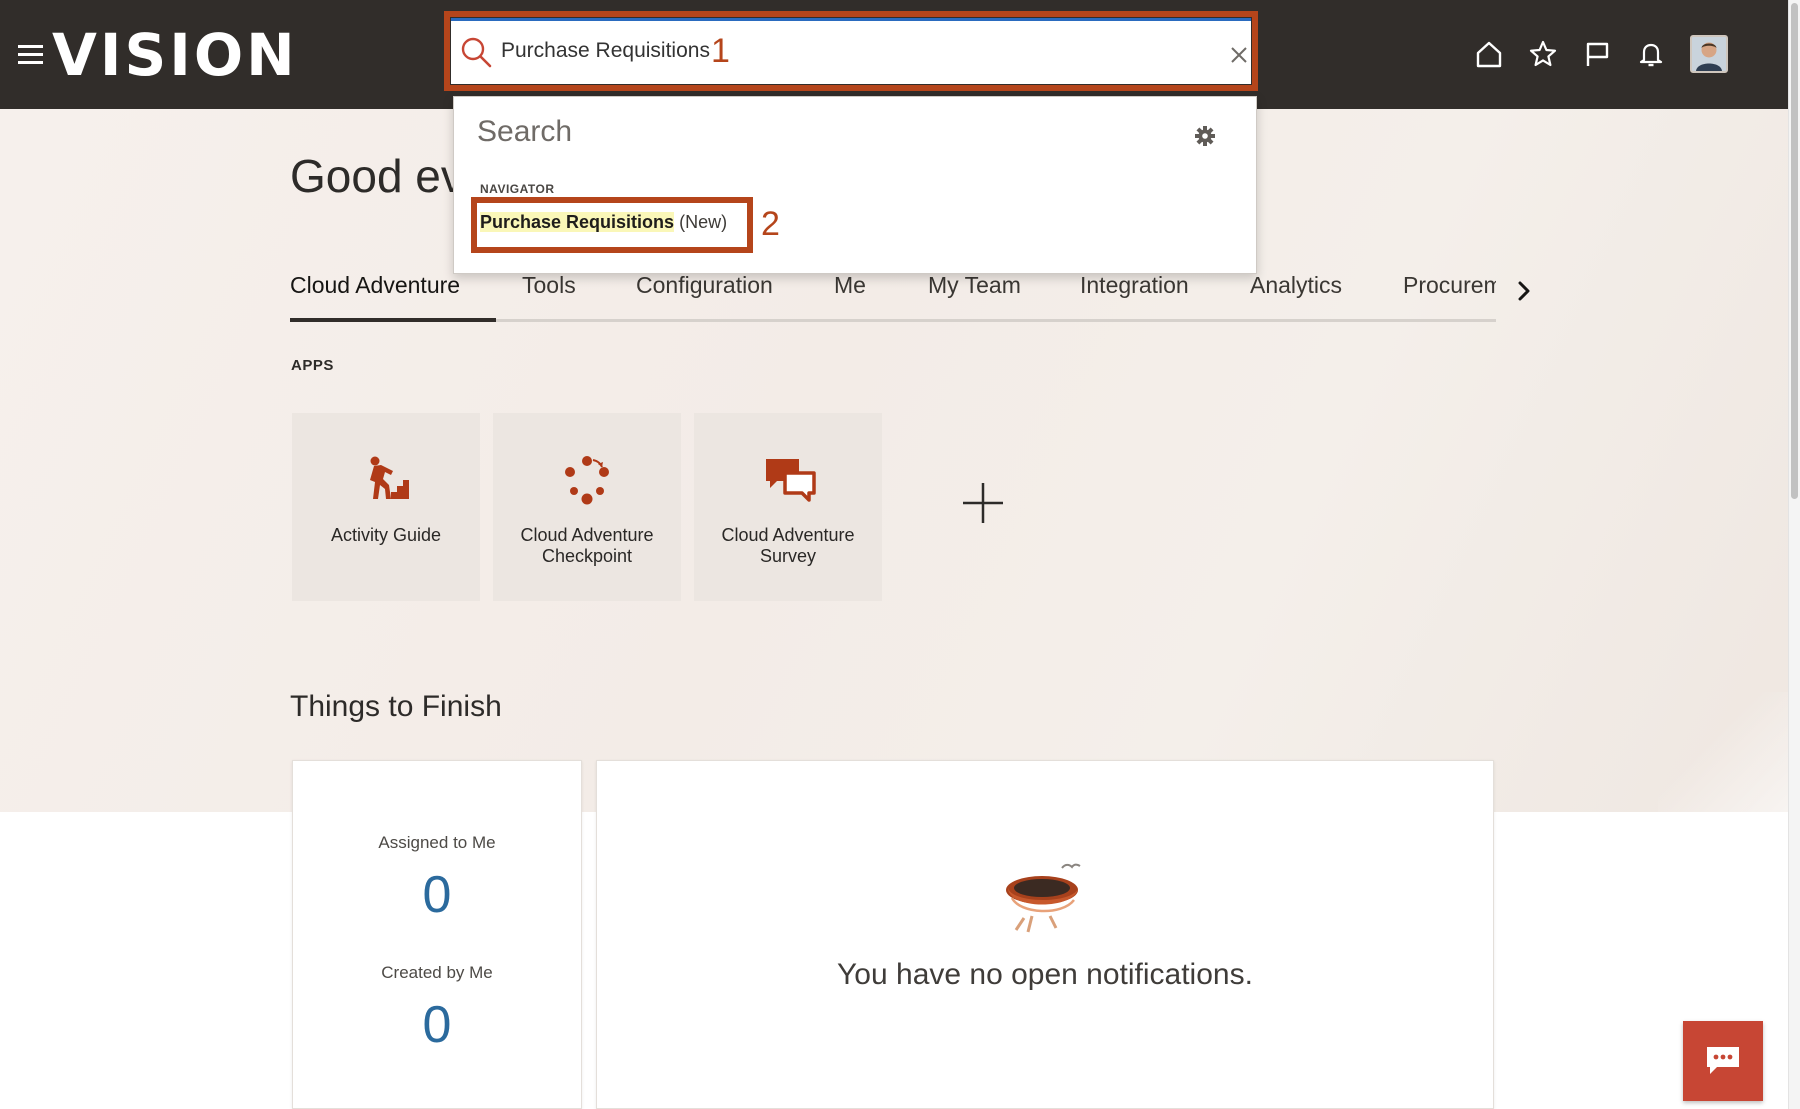 Image resolution: width=1800 pixels, height=1109 pixels. I want to click on tab-configuration: Configuration, so click(704, 285).